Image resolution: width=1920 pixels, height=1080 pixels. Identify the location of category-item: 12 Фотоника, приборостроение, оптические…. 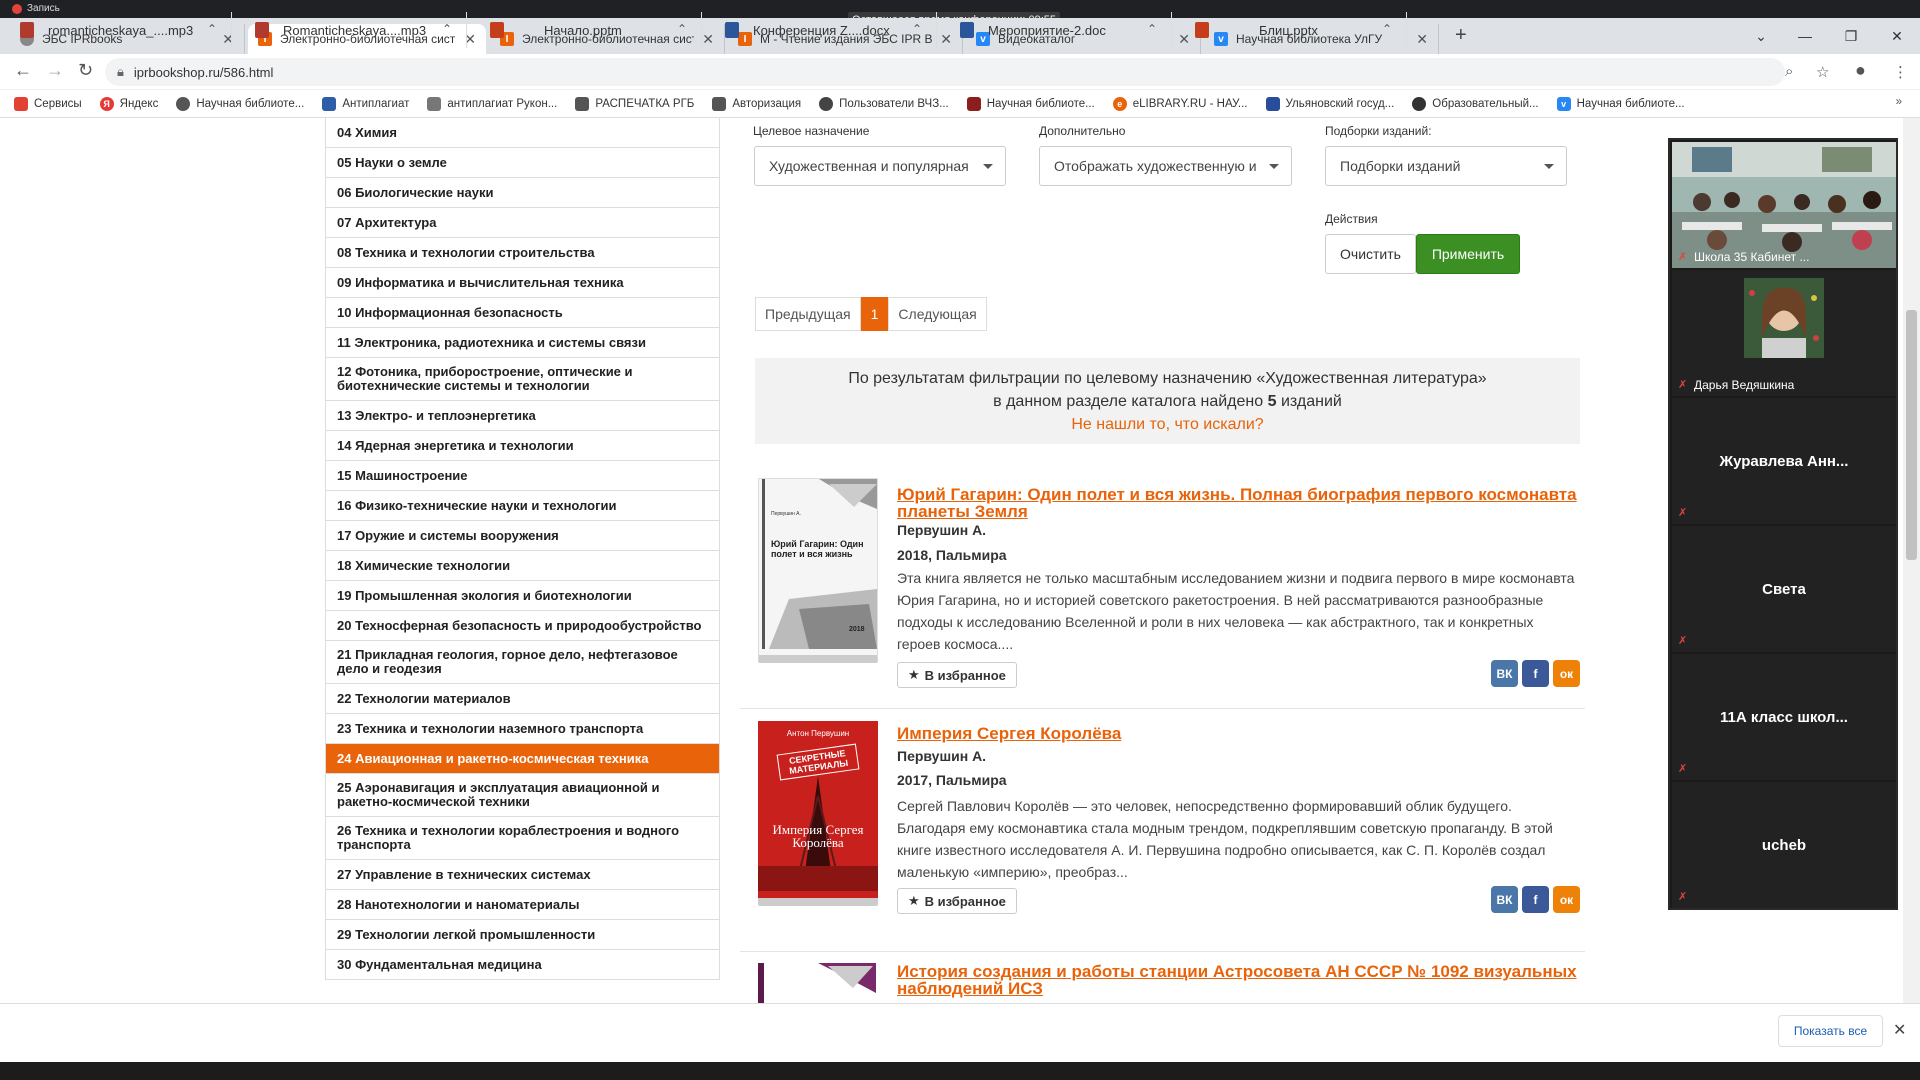
(522, 379).